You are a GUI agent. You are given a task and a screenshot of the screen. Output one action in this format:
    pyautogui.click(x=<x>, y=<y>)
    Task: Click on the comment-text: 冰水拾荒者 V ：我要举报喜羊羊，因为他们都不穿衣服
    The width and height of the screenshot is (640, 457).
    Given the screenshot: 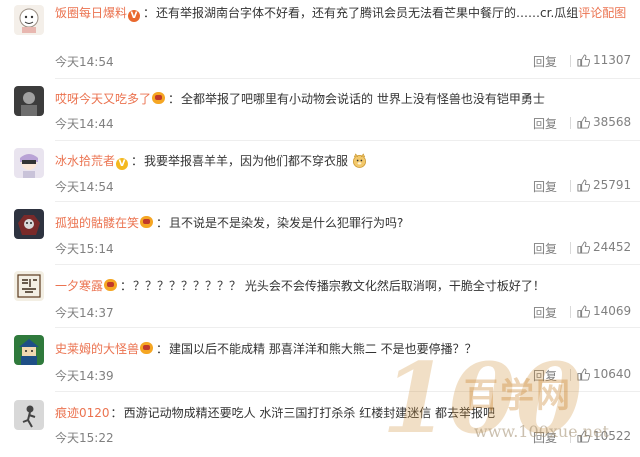 What is the action you would take?
    pyautogui.click(x=341, y=161)
    